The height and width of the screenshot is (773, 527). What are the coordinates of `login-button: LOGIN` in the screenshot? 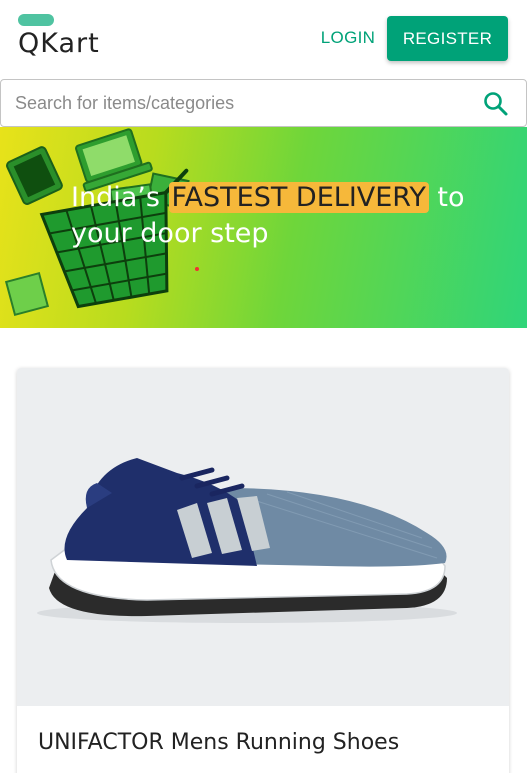 It's located at (348, 38).